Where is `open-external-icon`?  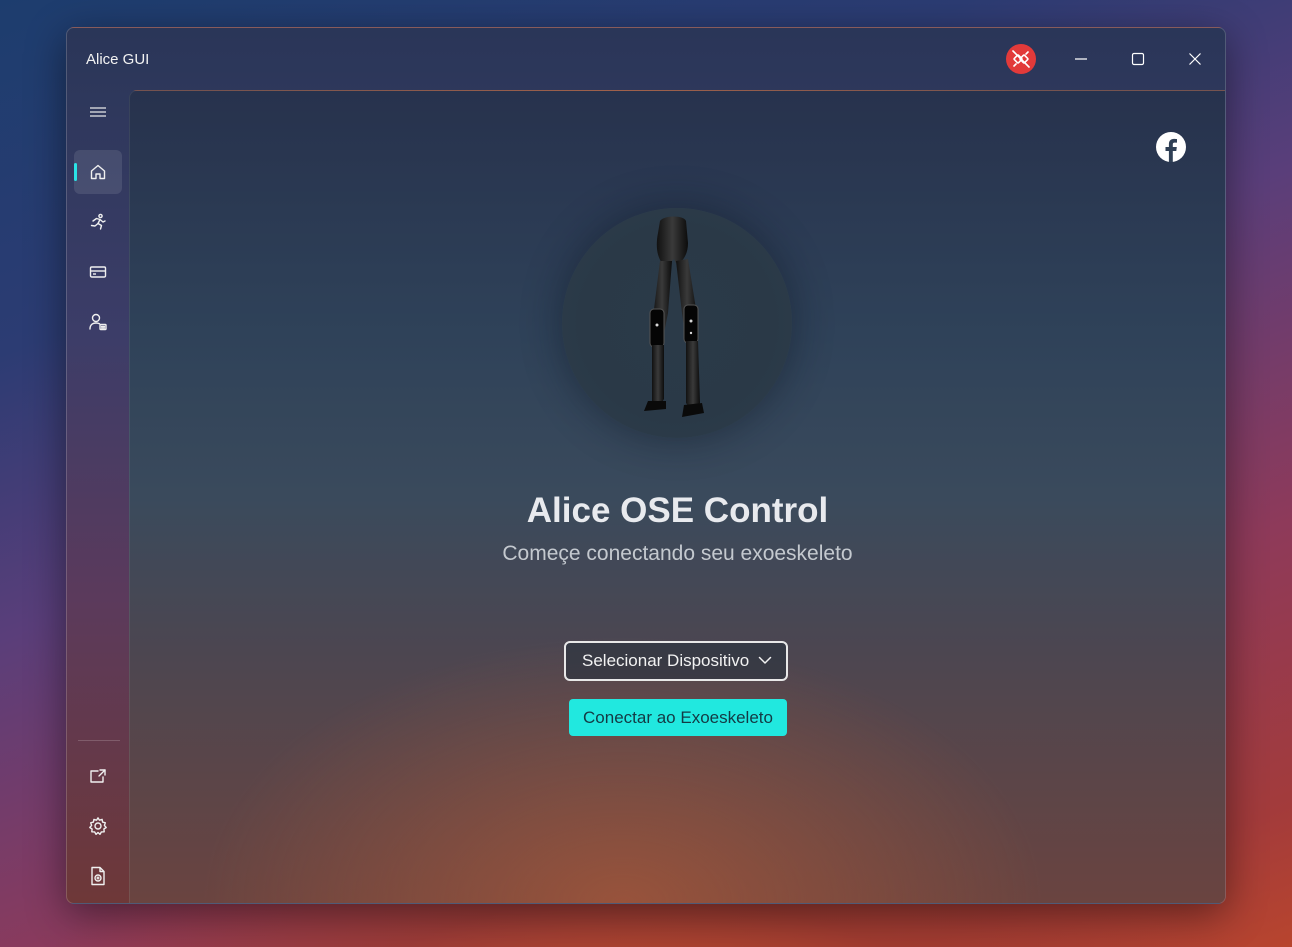 open-external-icon is located at coordinates (98, 776).